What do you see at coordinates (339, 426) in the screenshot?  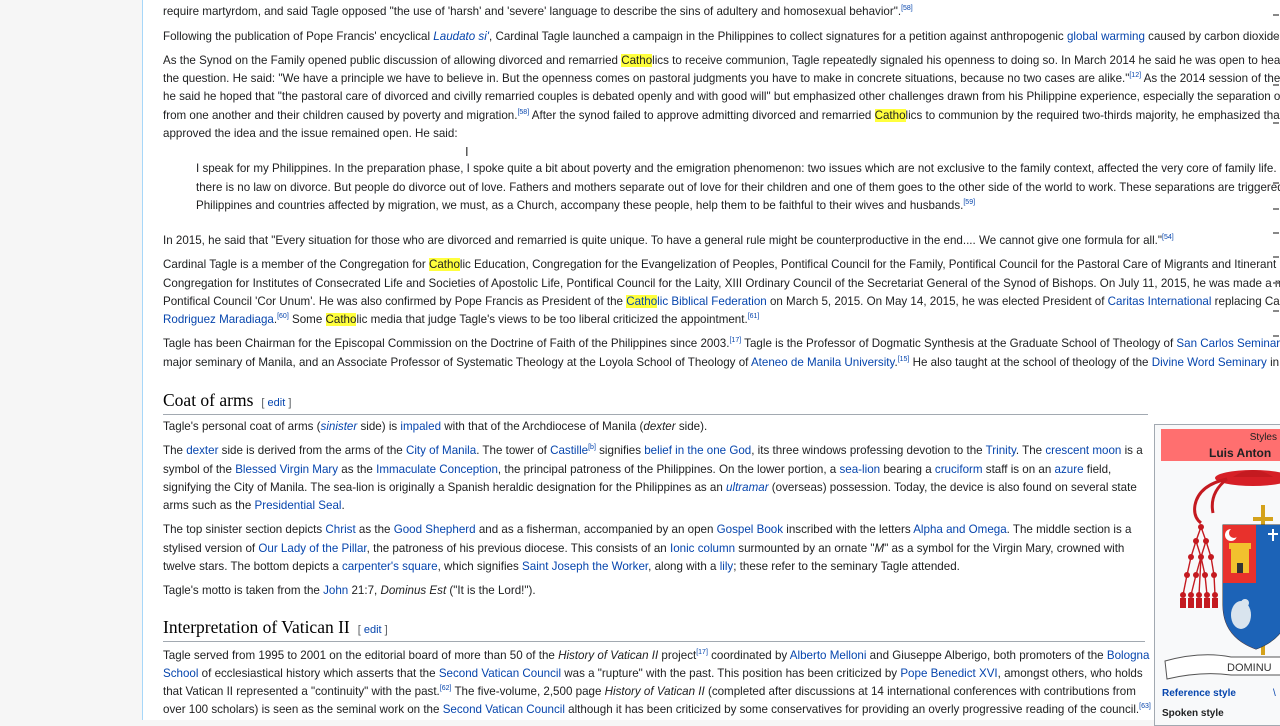 I see `link-sinister: sinister` at bounding box center [339, 426].